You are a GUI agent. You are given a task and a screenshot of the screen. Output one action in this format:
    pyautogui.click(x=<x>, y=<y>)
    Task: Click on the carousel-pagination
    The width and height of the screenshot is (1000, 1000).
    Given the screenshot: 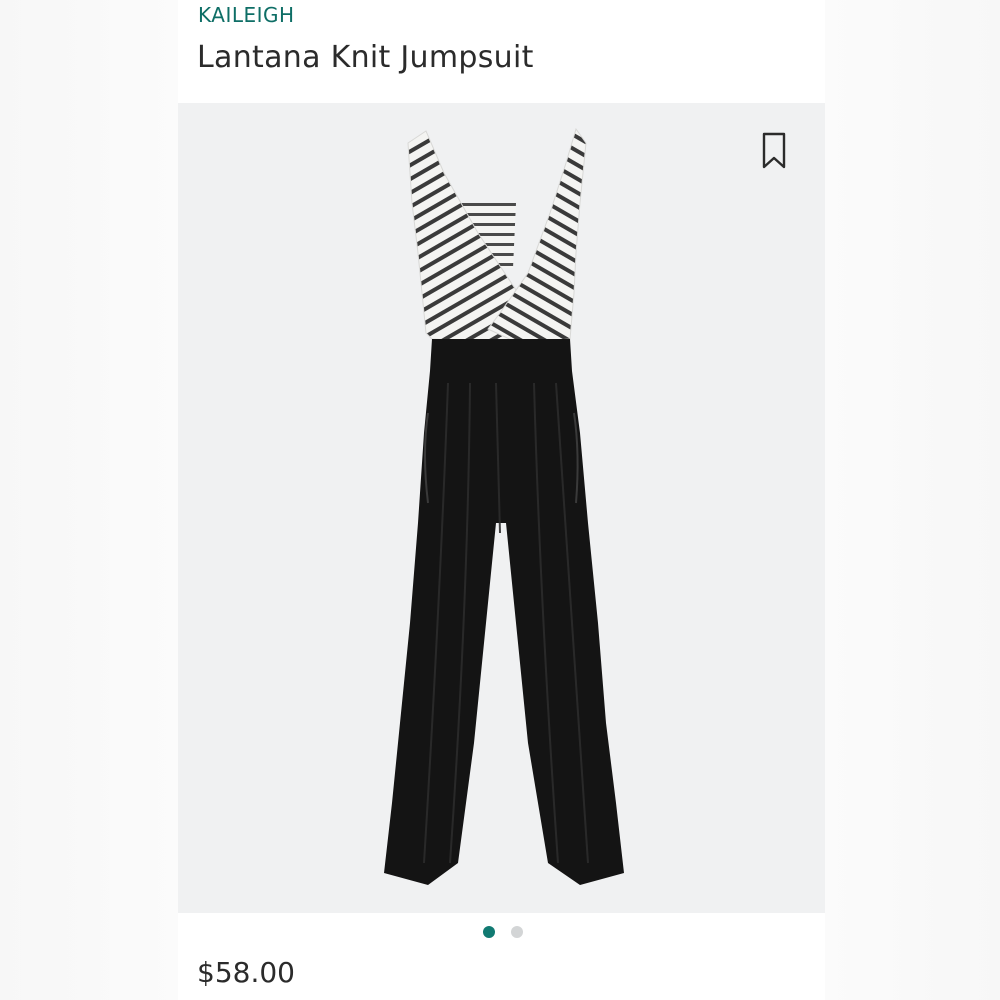 What is the action you would take?
    pyautogui.click(x=501, y=934)
    